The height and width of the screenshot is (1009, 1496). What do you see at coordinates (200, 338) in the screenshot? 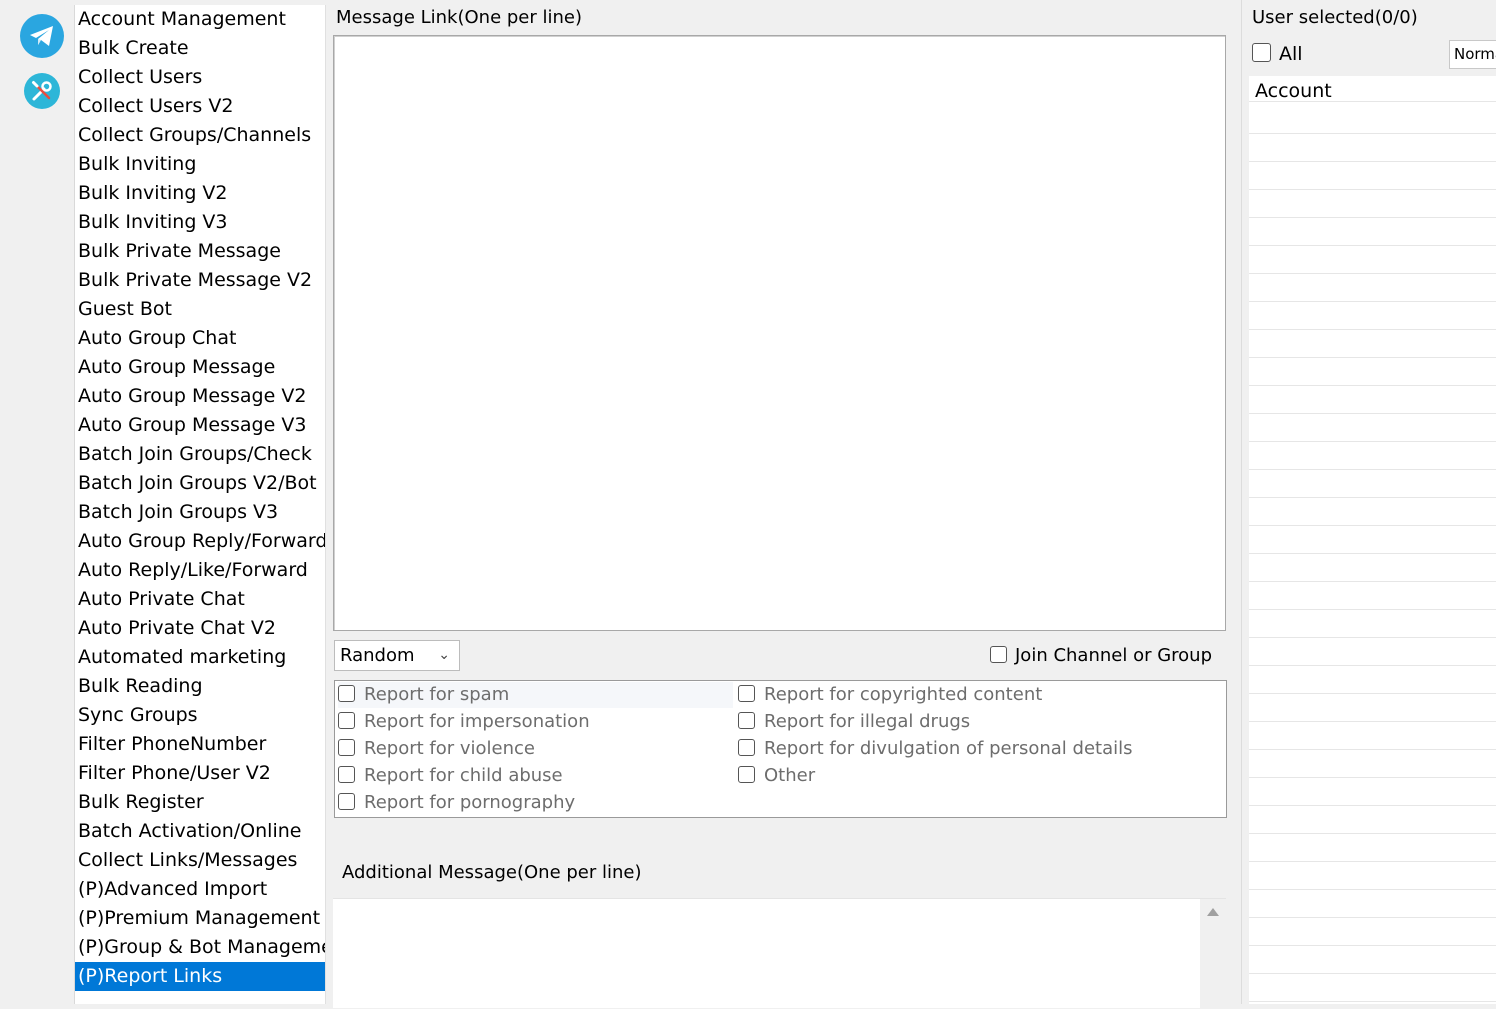
I see `nav-item: Auto Group Chat` at bounding box center [200, 338].